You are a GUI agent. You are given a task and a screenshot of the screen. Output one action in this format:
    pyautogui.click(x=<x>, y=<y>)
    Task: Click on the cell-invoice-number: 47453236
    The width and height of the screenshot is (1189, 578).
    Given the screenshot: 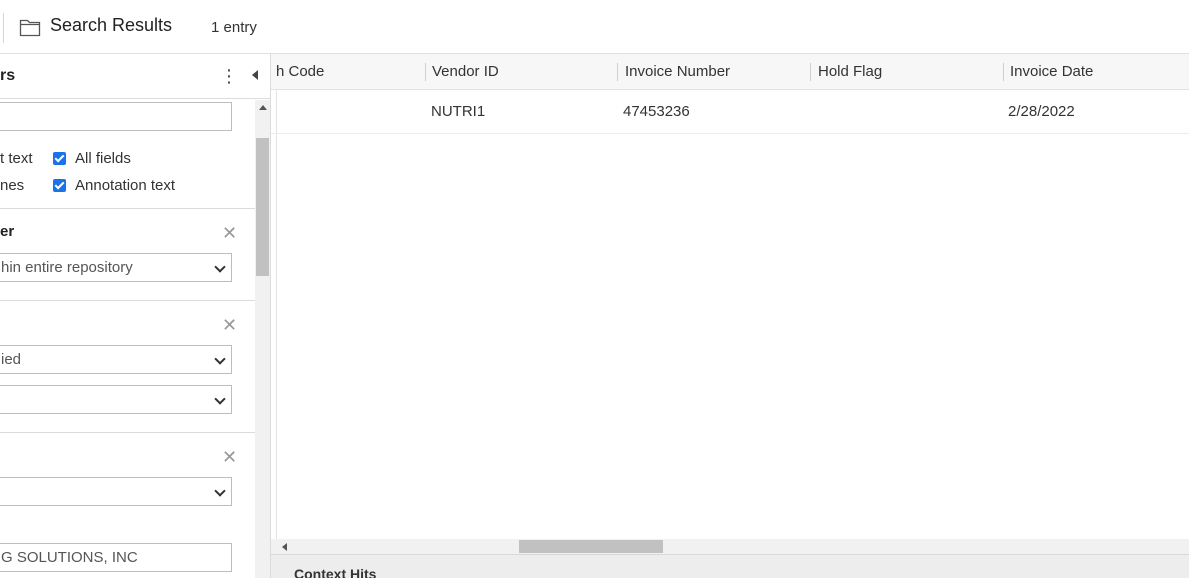 What is the action you would take?
    pyautogui.click(x=656, y=111)
    